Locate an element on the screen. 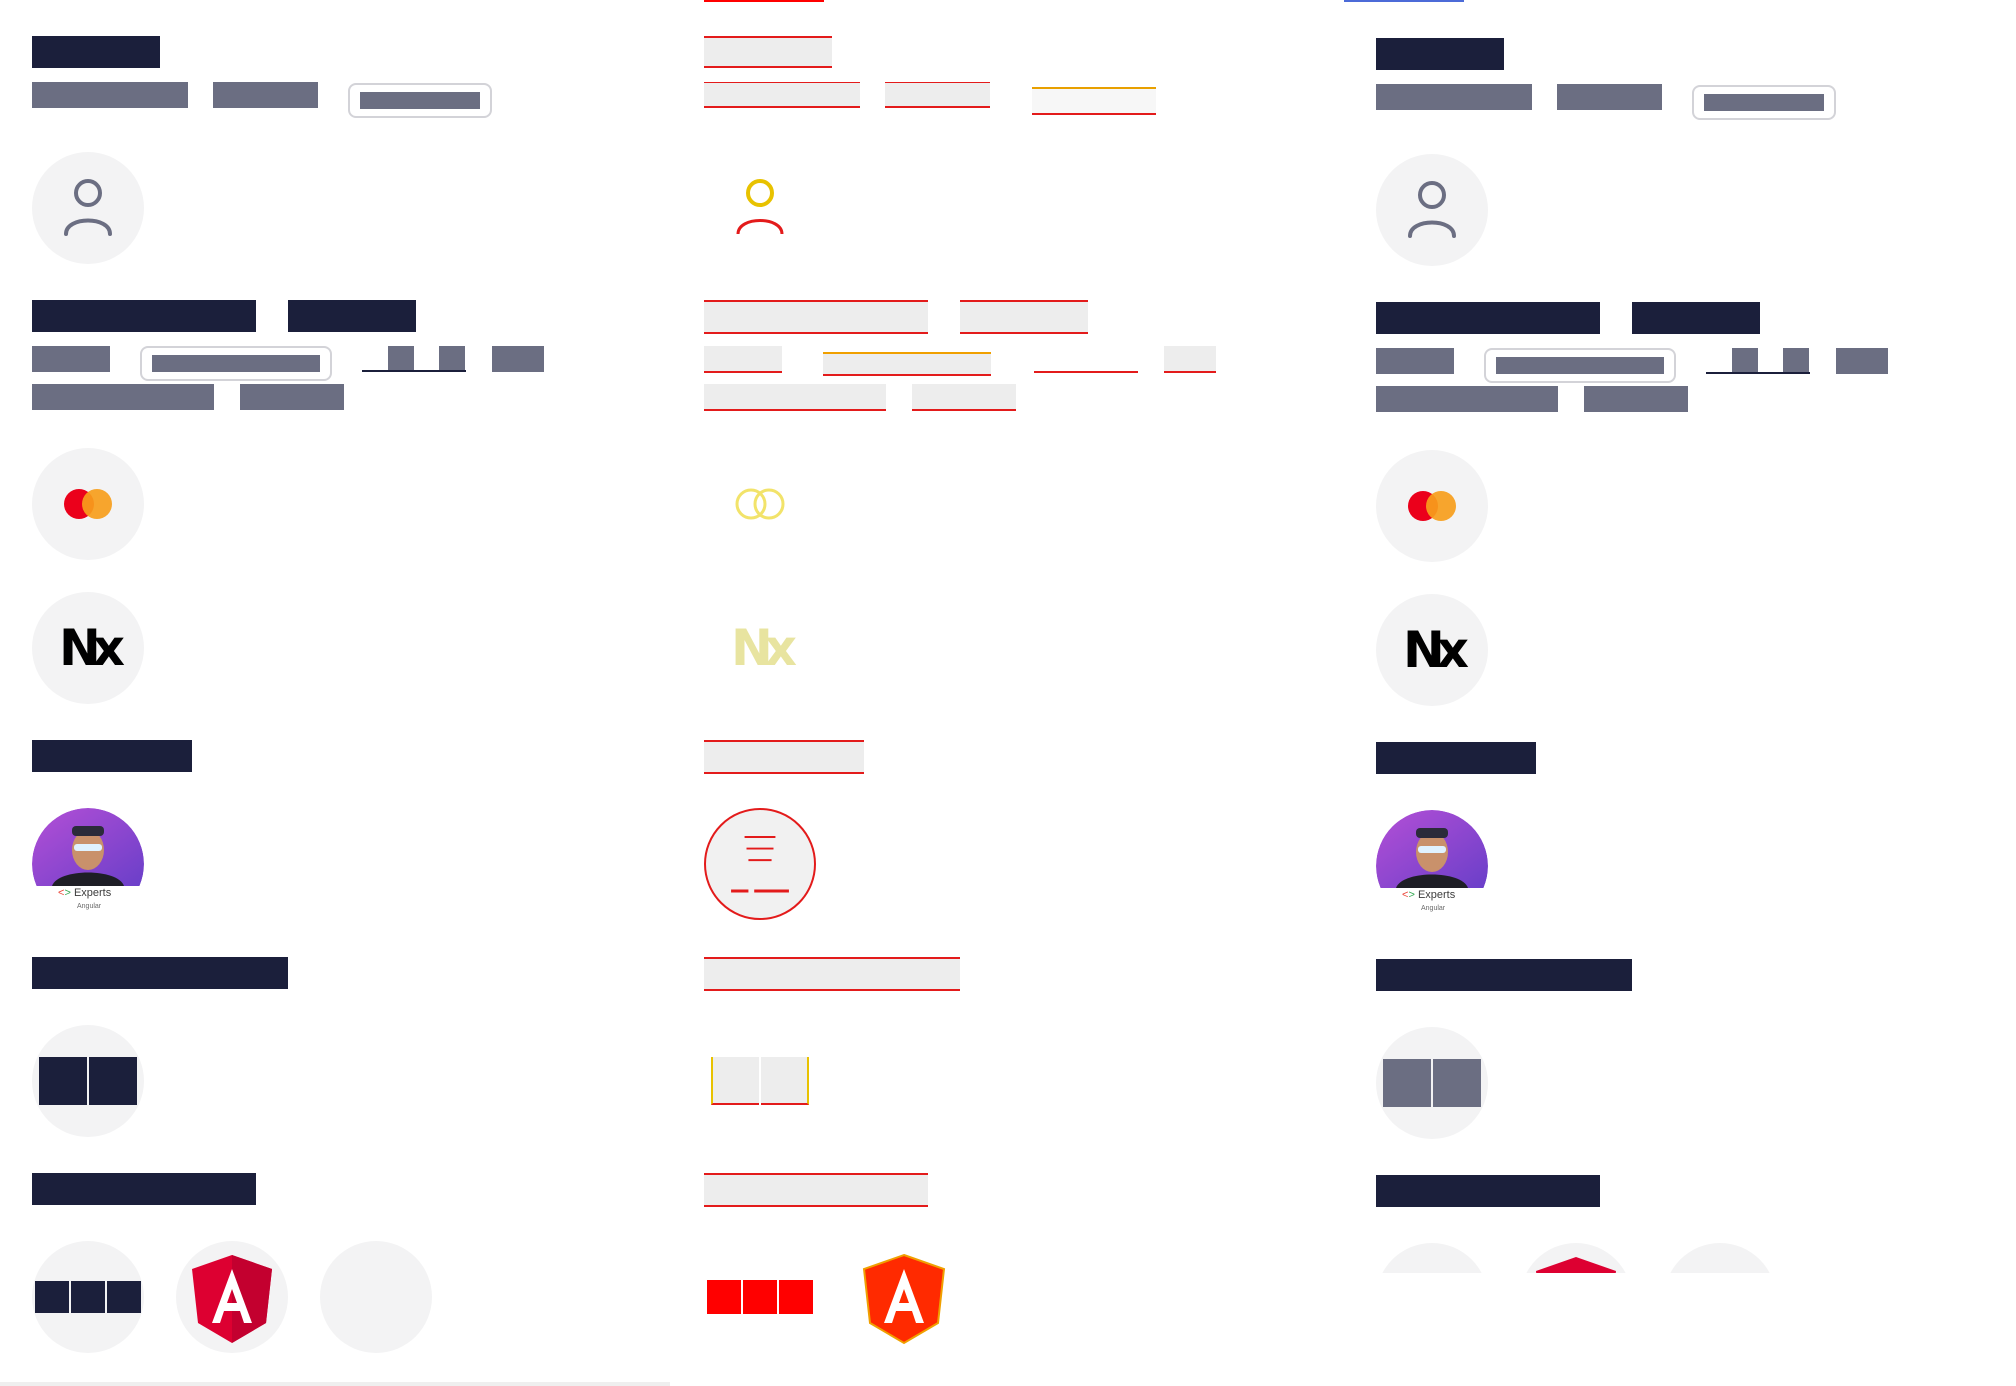 The width and height of the screenshot is (2016, 1386). toggle-circle is located at coordinates (1432, 1083).